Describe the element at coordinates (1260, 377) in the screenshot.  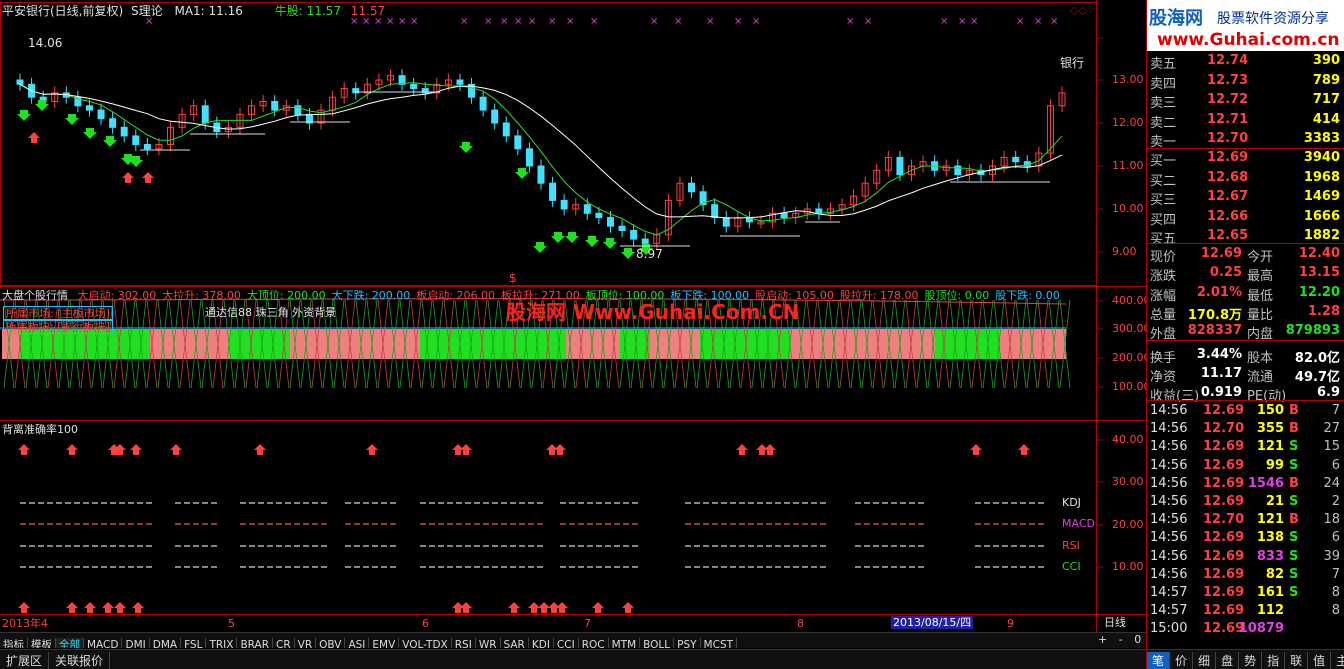
I see `stat-label: 流通` at that location.